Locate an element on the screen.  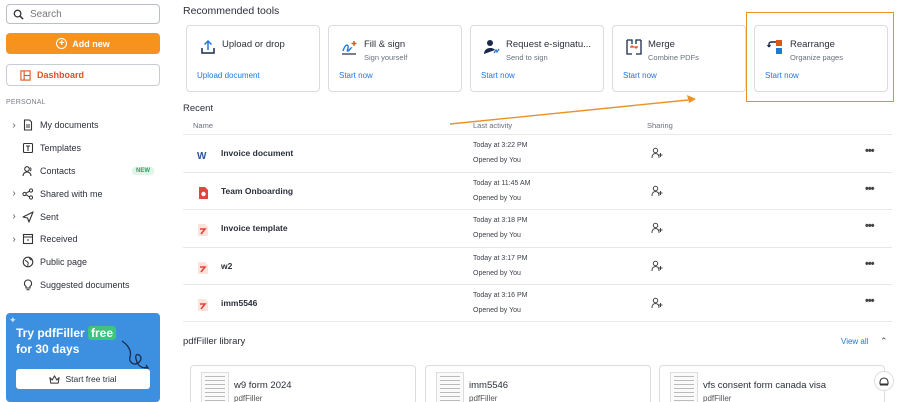
rearrange-highlight-box is located at coordinates (820, 57).